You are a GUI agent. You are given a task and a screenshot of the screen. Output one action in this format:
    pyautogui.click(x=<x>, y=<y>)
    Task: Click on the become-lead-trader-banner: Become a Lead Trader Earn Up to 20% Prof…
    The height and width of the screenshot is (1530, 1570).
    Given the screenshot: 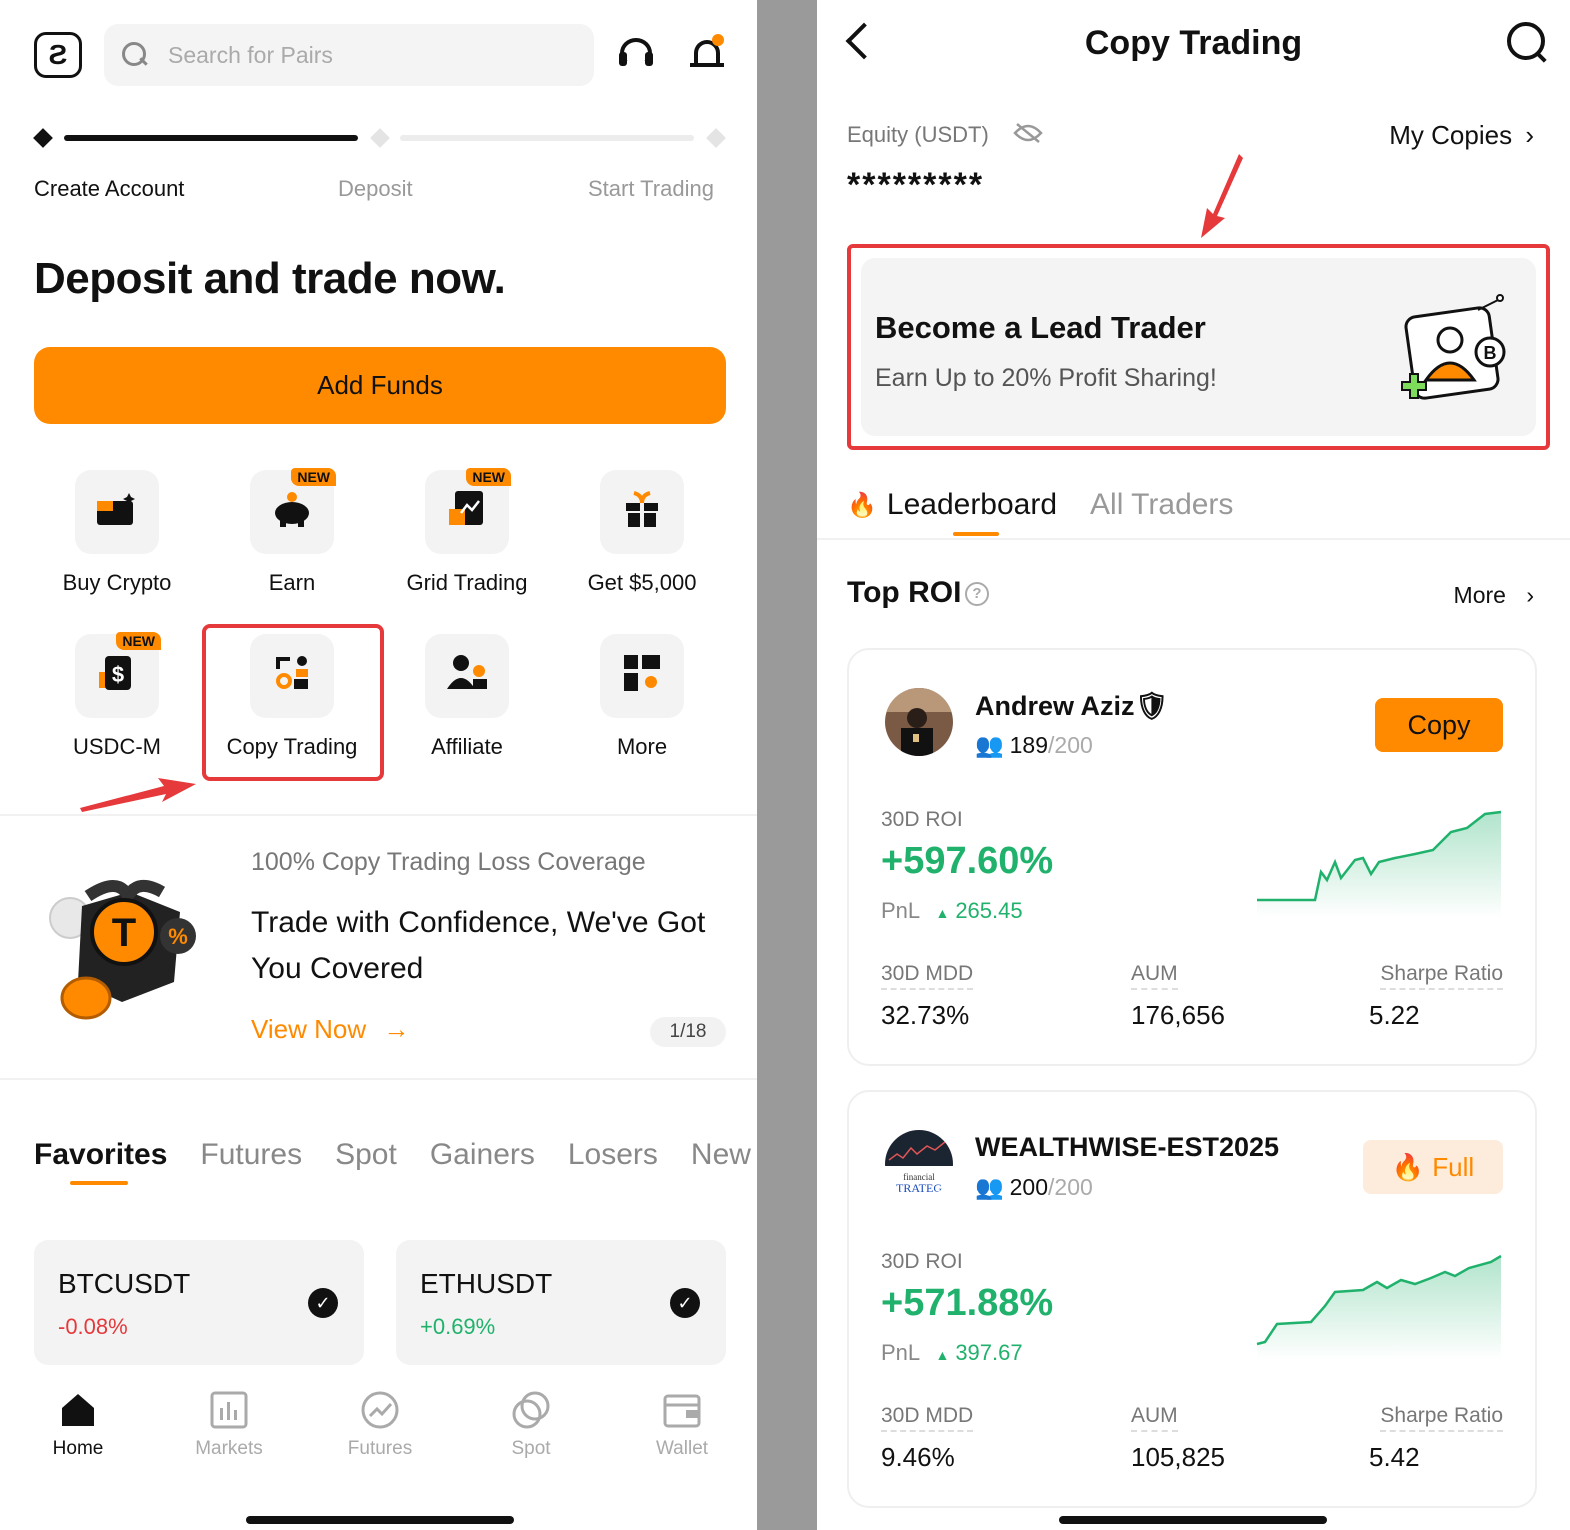 What is the action you would take?
    pyautogui.click(x=1198, y=347)
    